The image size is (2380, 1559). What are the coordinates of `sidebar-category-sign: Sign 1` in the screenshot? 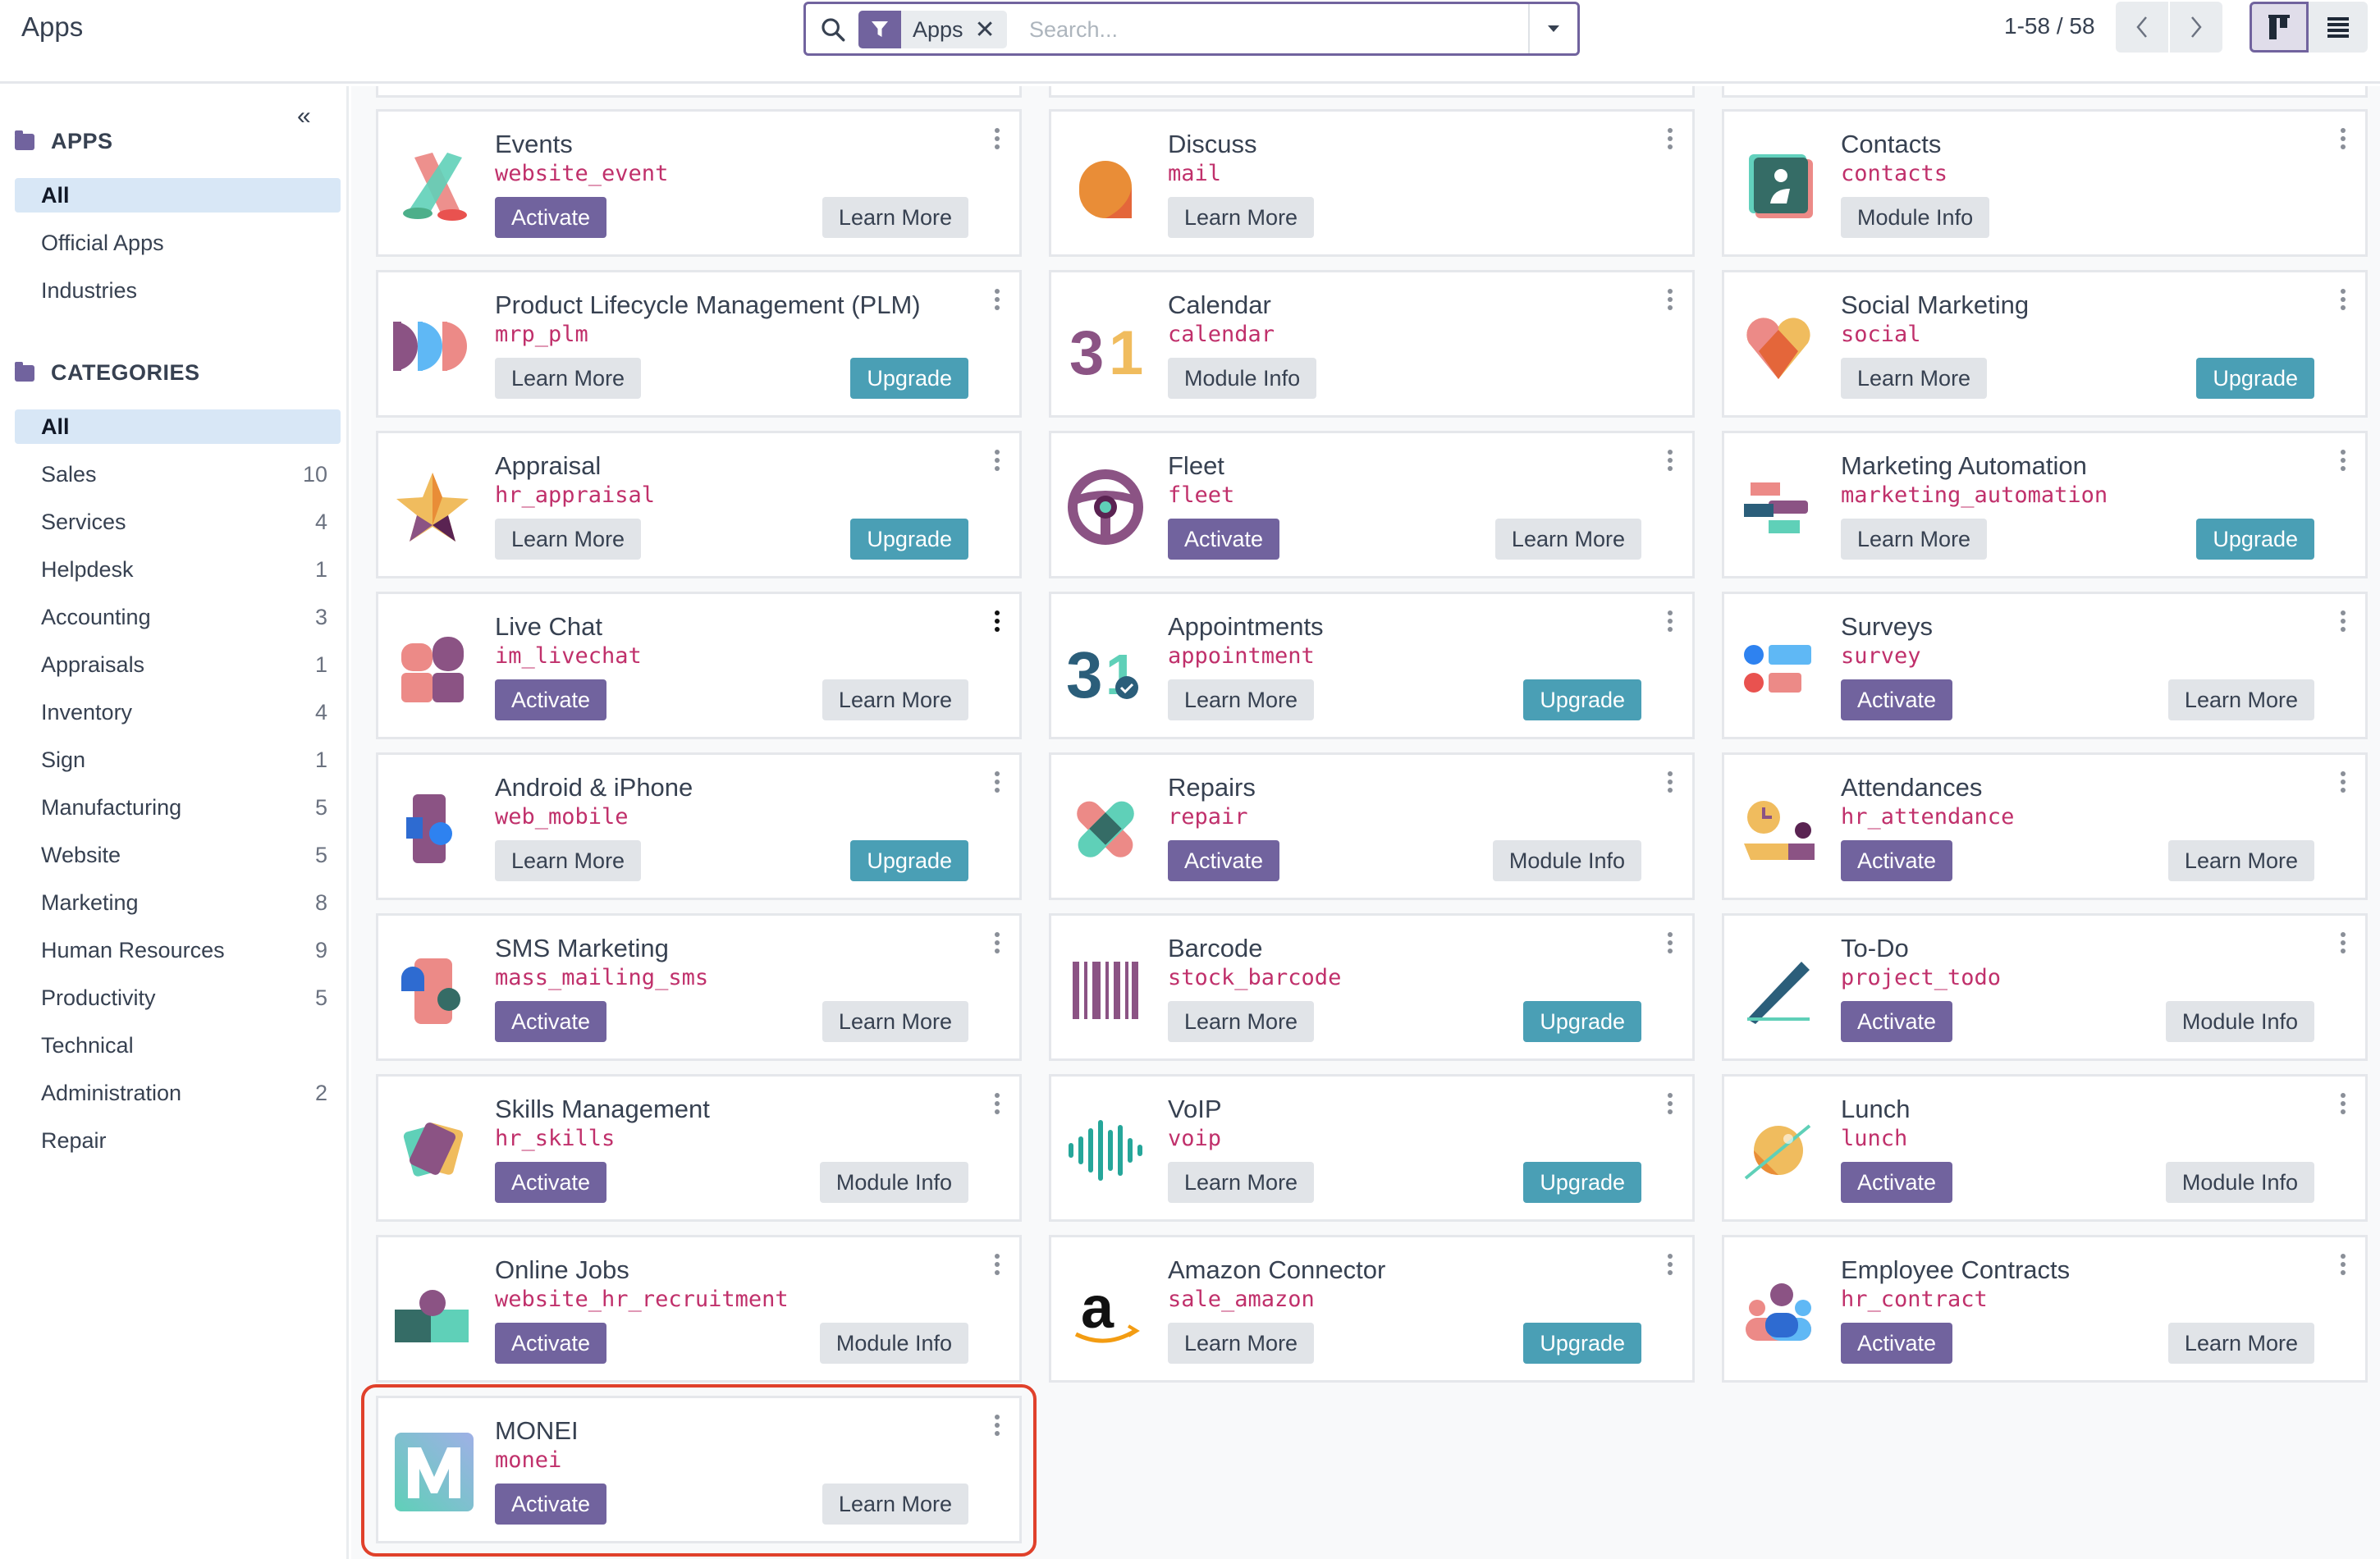 It's located at (178, 760).